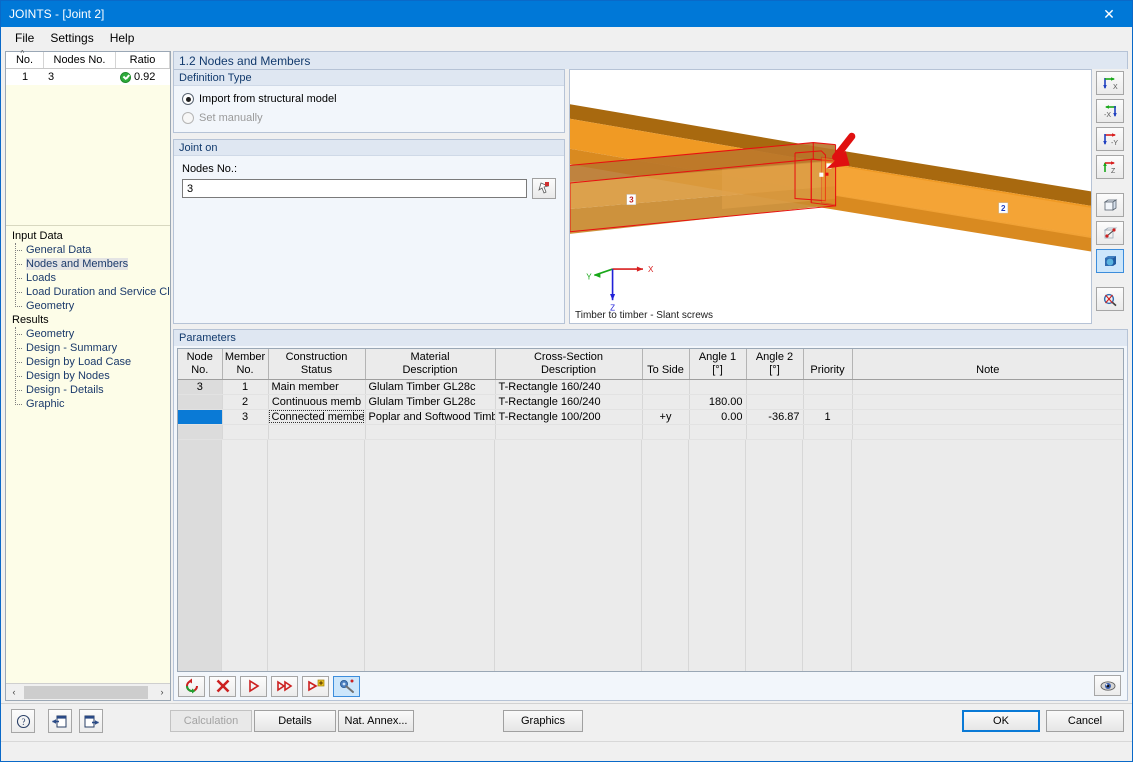 The width and height of the screenshot is (1133, 762). Describe the element at coordinates (987, 364) in the screenshot. I see `col-note: Note` at that location.